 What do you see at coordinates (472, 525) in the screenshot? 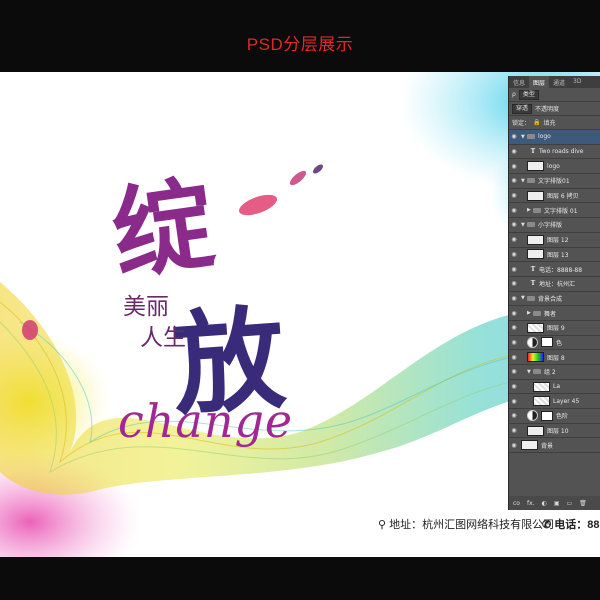
I see `address-text: 地址：杭州汇图网络科技有限公司` at bounding box center [472, 525].